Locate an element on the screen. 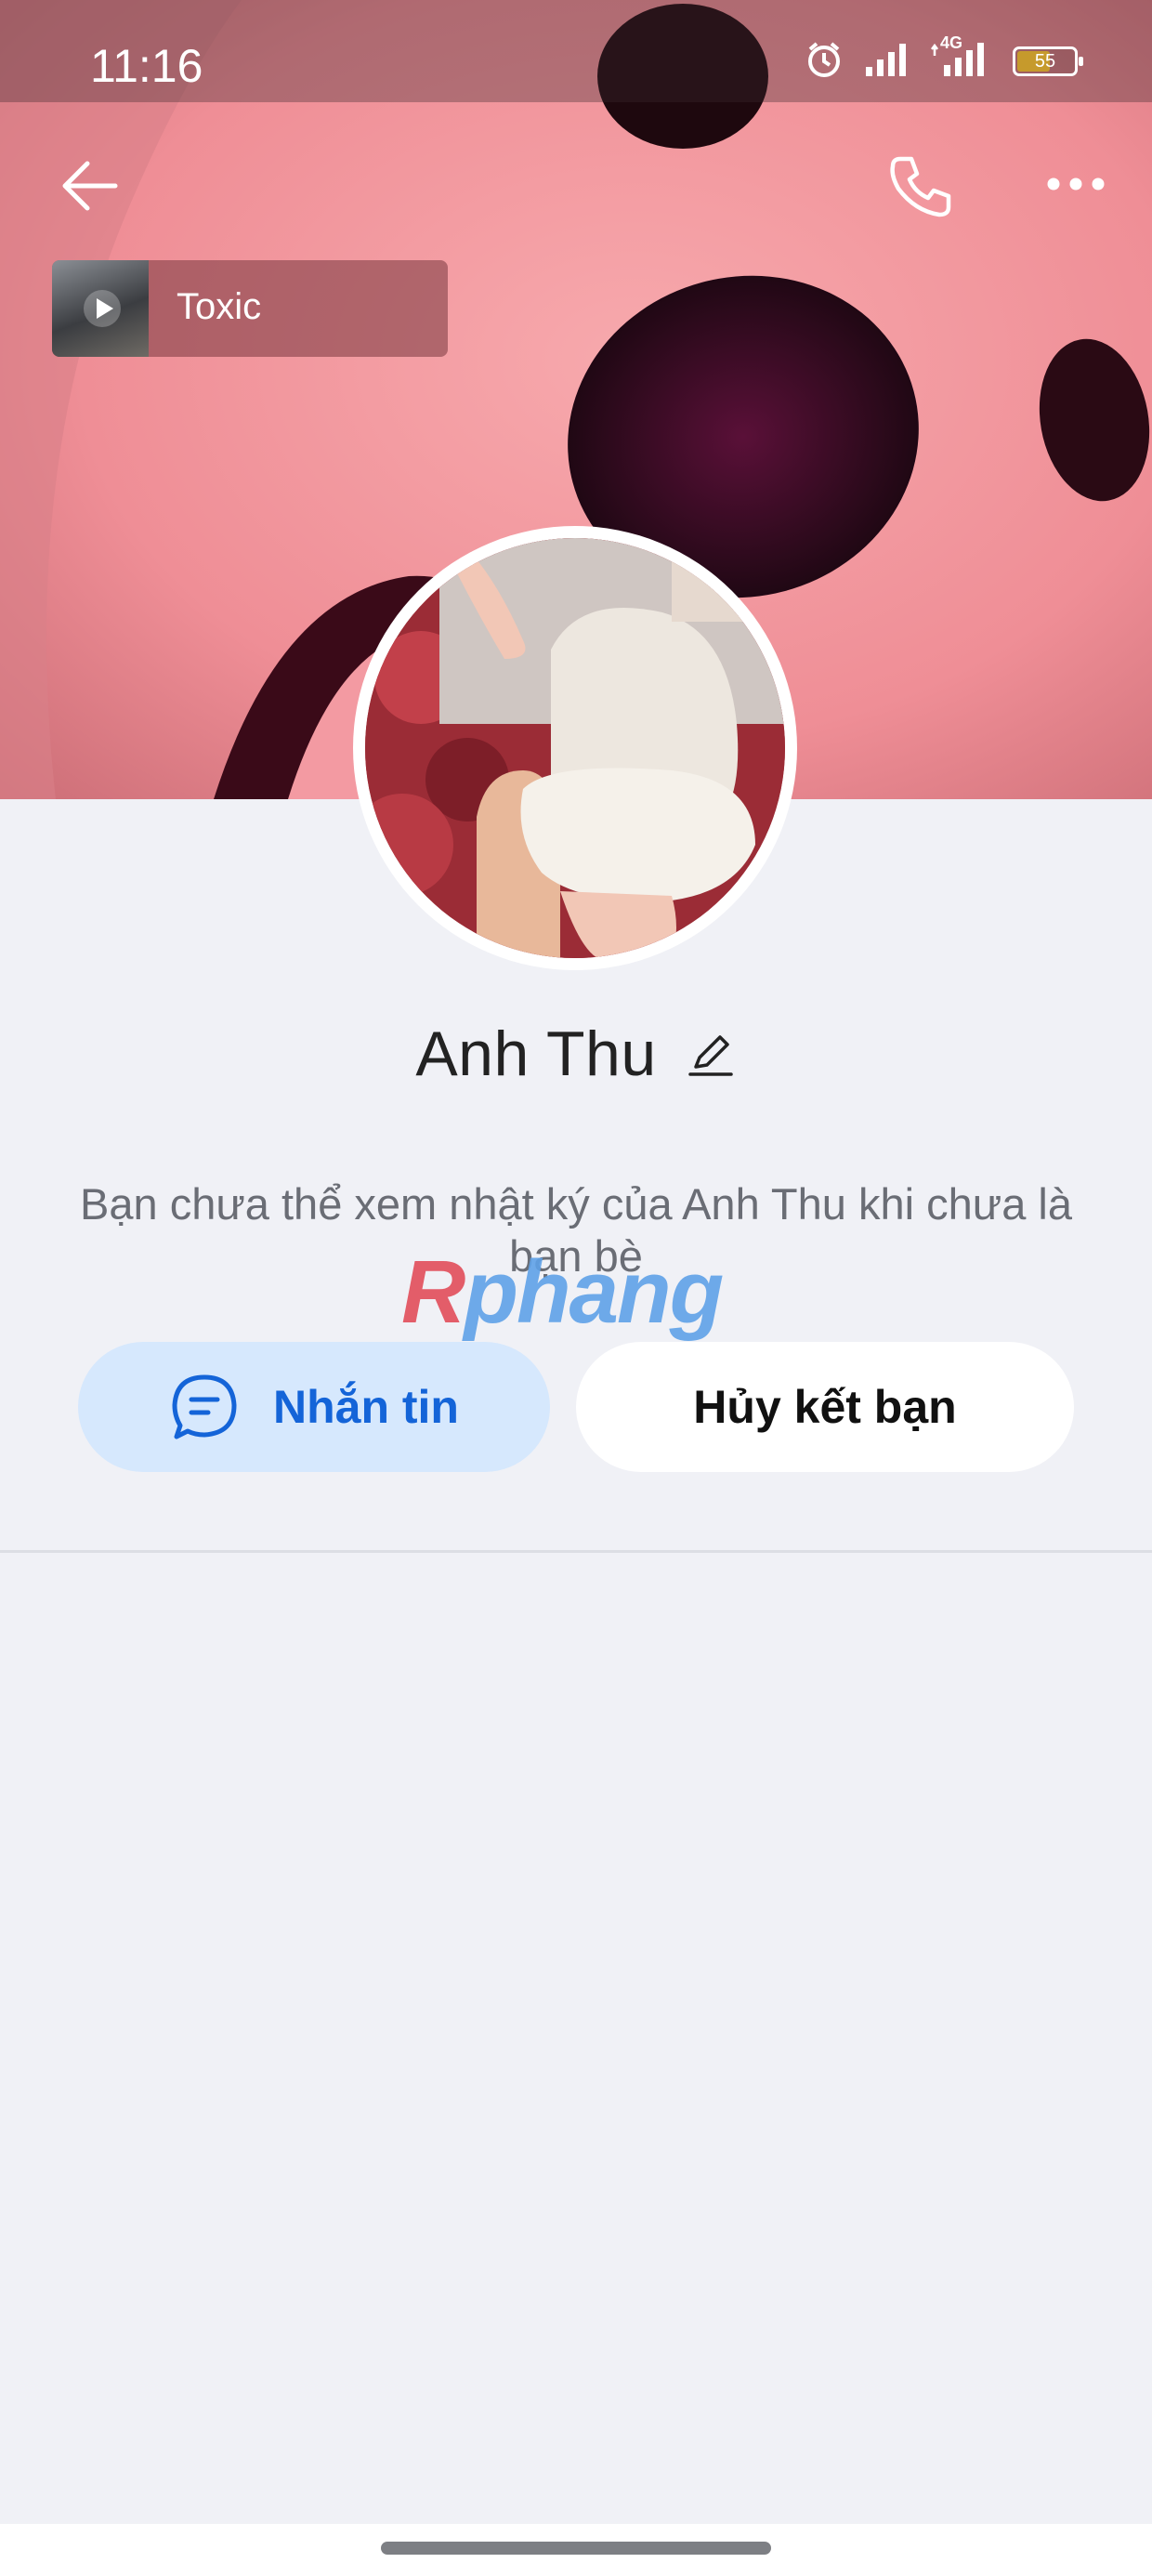 The width and height of the screenshot is (1152, 2576). avatar is located at coordinates (575, 748).